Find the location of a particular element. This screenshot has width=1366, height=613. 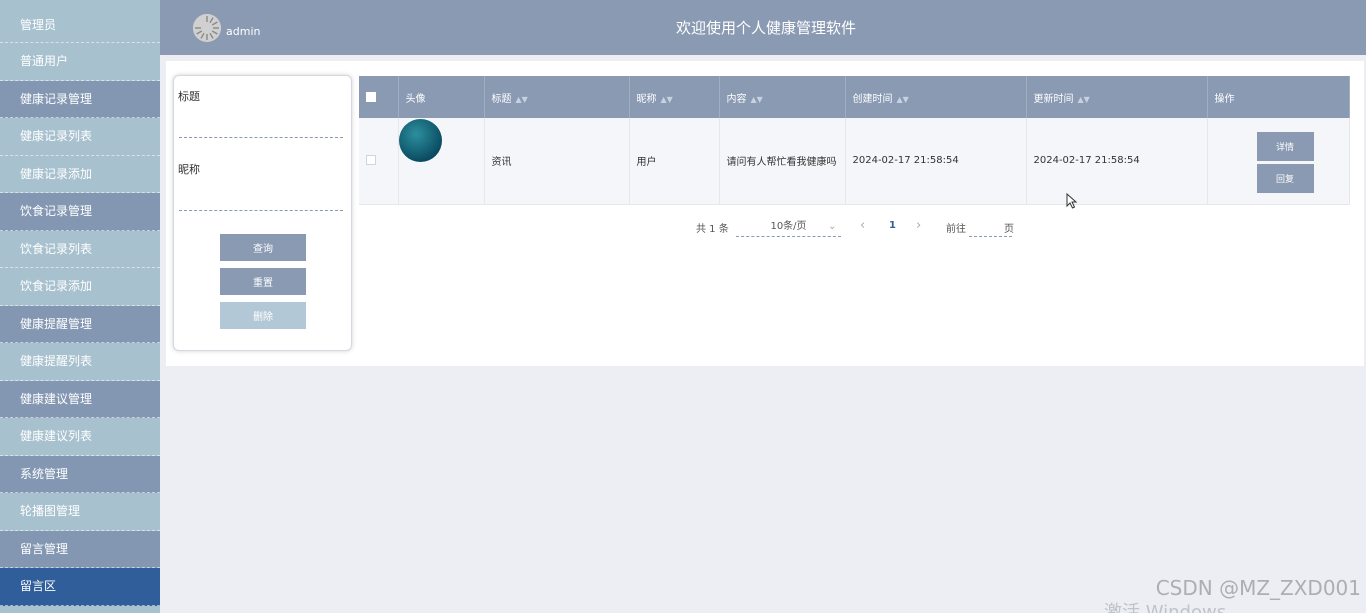

search-panel: 标题 昵称 查询 重置 删除 is located at coordinates (262, 213).